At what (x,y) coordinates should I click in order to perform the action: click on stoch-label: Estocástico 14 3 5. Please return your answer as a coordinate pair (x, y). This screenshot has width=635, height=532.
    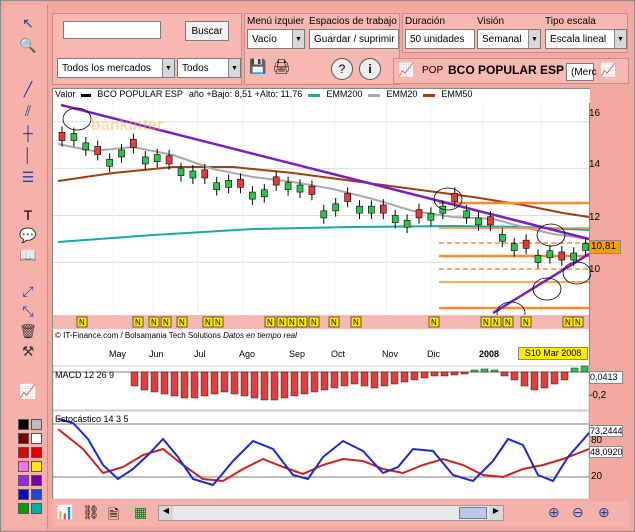
    Looking at the image, I should click on (92, 419).